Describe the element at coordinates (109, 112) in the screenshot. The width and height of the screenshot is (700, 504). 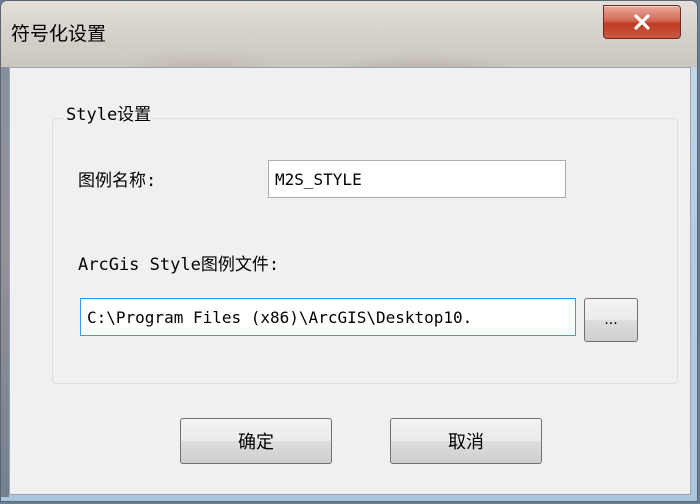
I see `groupbox-label: Style设置` at that location.